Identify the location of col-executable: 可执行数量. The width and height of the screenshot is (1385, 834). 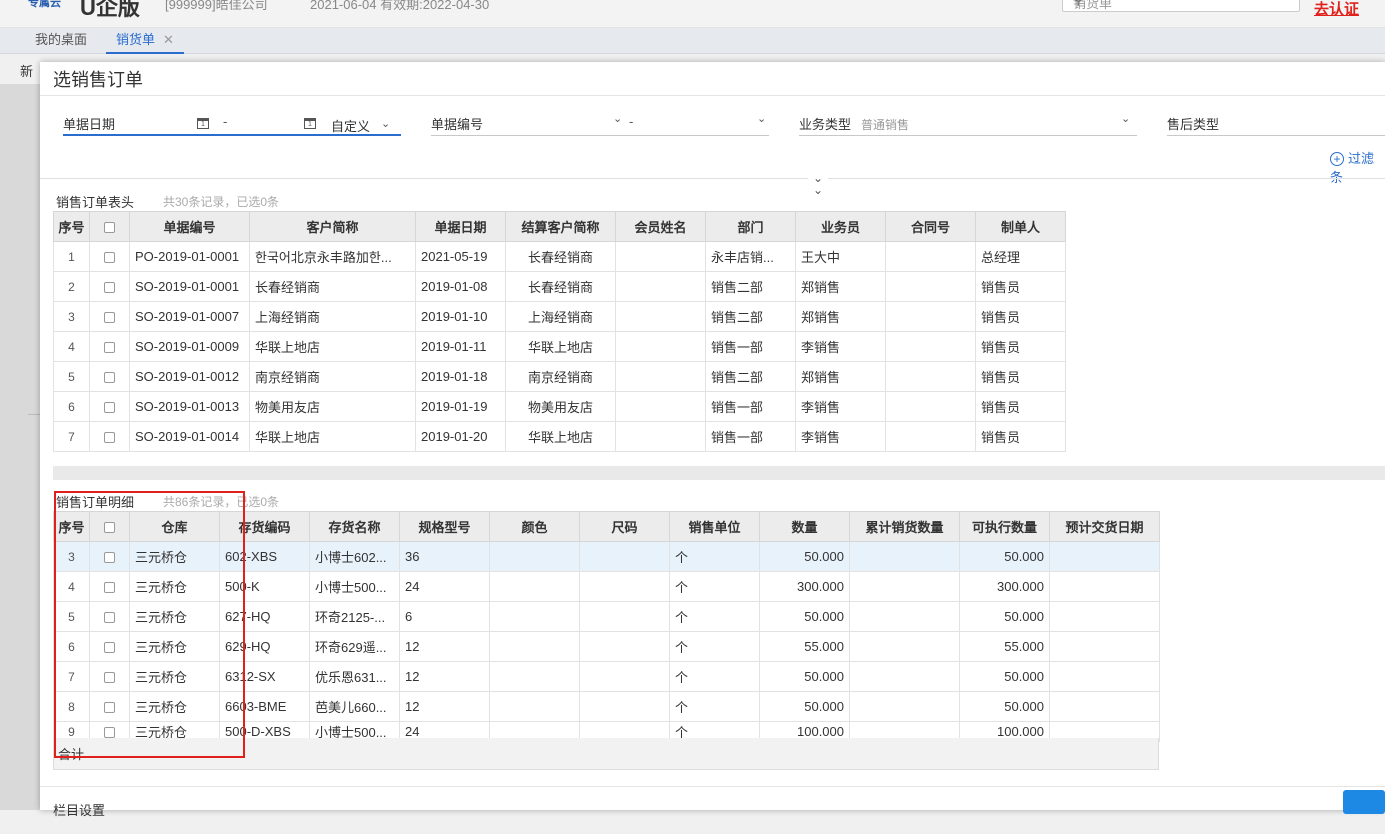
(1004, 526).